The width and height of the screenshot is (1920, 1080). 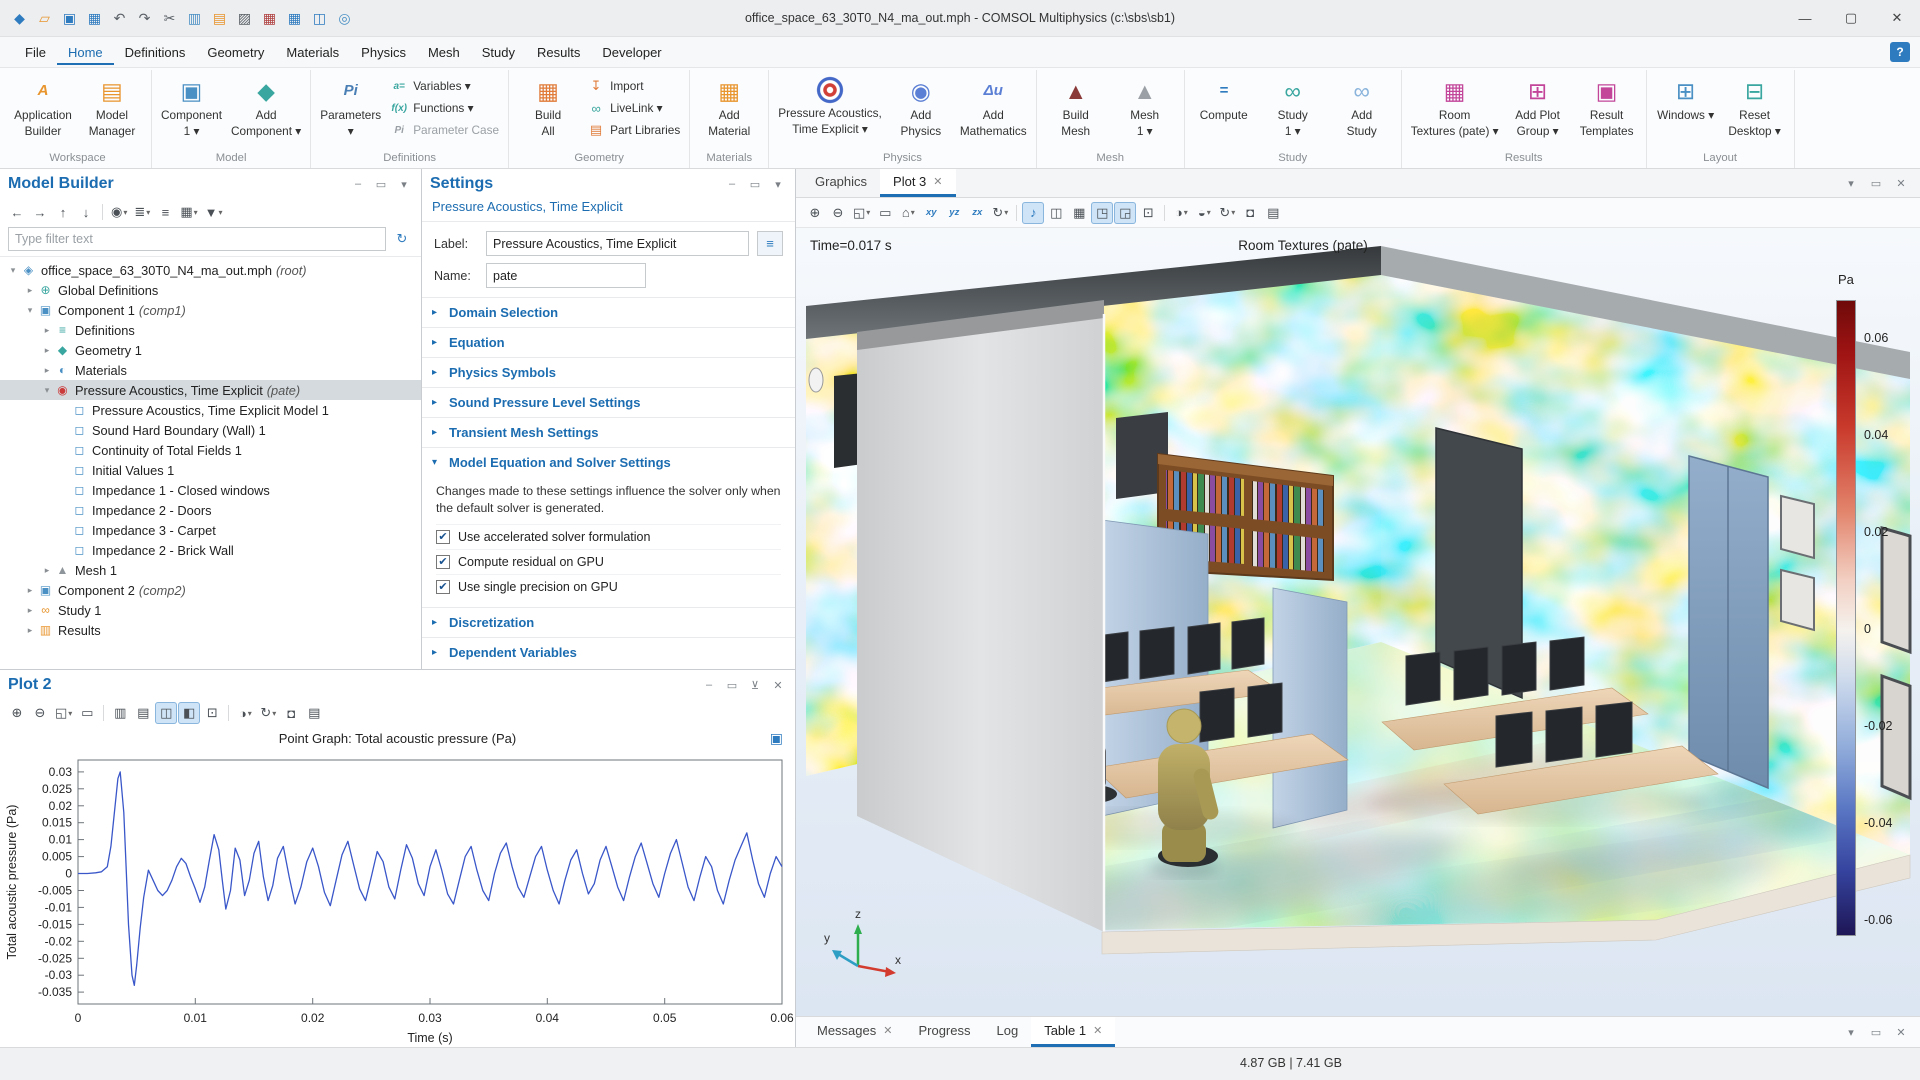 What do you see at coordinates (165, 212) in the screenshot?
I see `expand-all-icon: ≡` at bounding box center [165, 212].